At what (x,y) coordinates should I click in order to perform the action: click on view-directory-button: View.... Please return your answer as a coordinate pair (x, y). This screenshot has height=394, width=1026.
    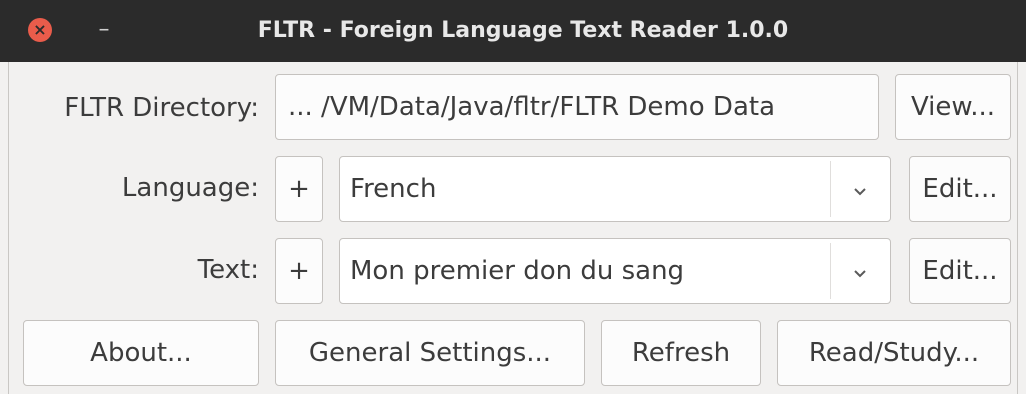
    Looking at the image, I should click on (953, 107).